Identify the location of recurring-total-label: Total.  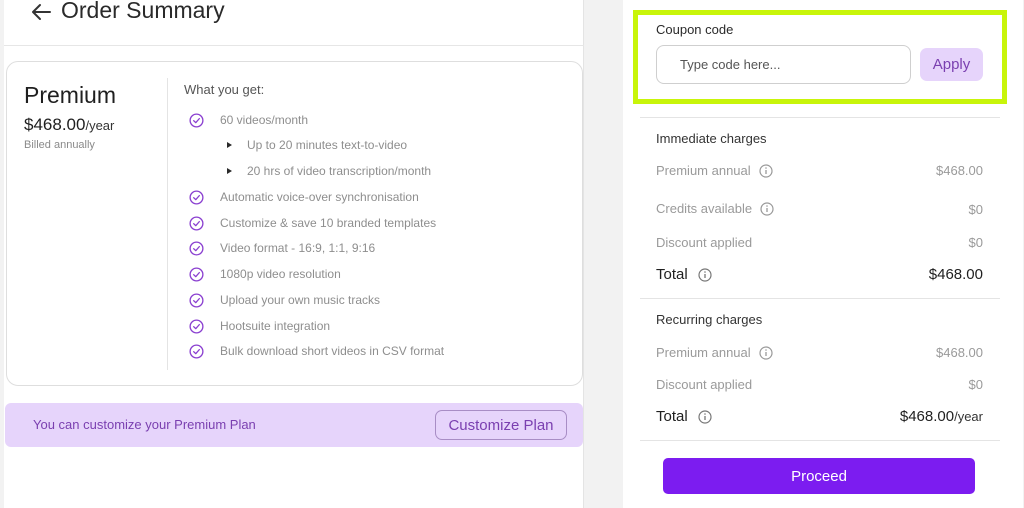
(684, 416).